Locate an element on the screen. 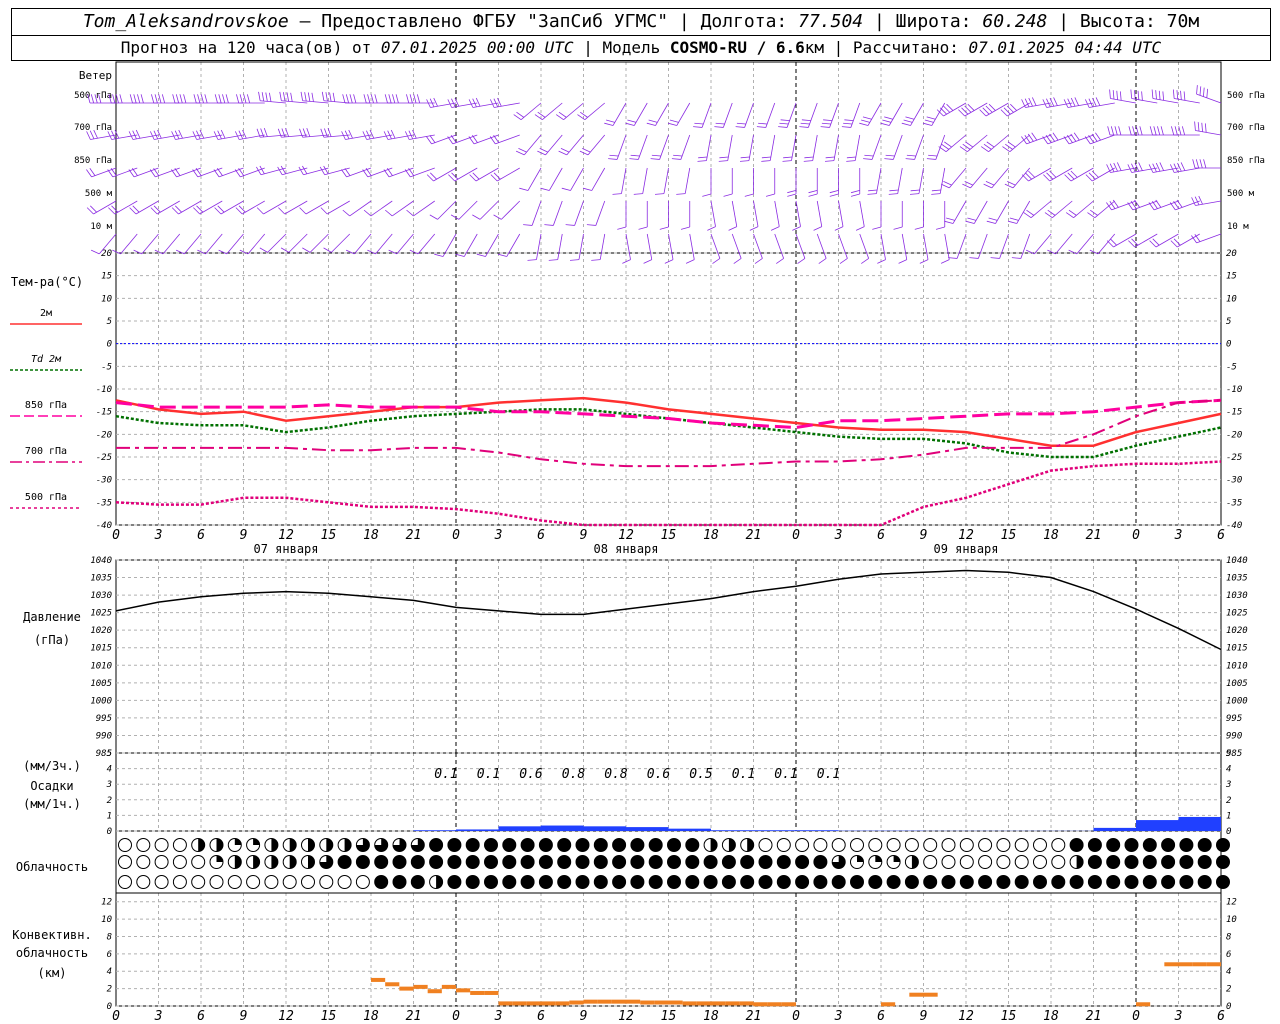  x-tick-label: 21 is located at coordinates (1094, 535).